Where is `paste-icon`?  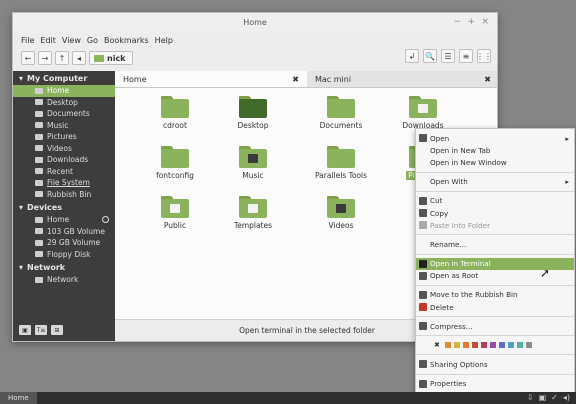 paste-icon is located at coordinates (423, 225).